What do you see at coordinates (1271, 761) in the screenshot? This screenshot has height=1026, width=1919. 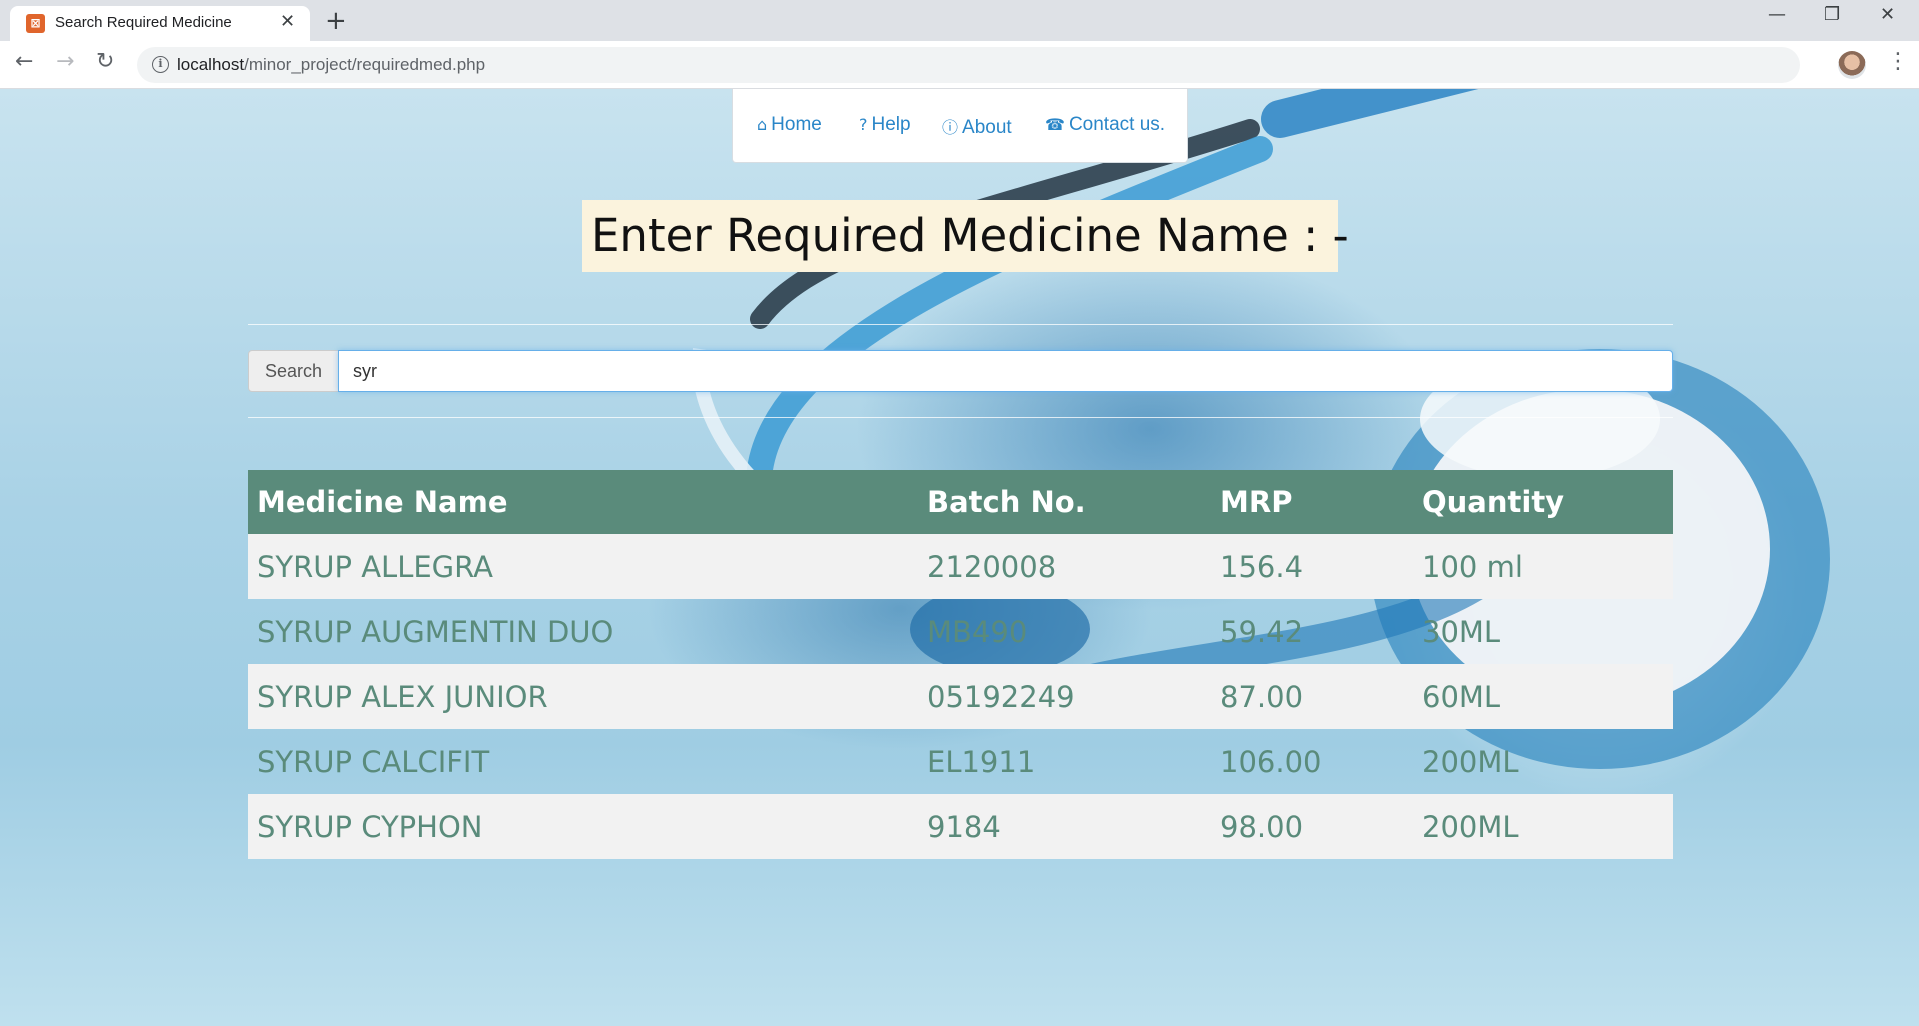 I see `mrp-cell: 106.00` at bounding box center [1271, 761].